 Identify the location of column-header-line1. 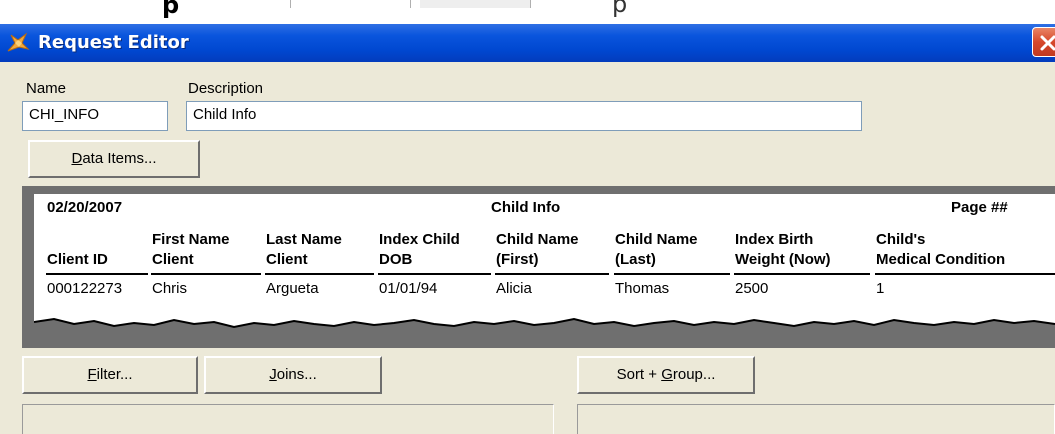
(77, 240).